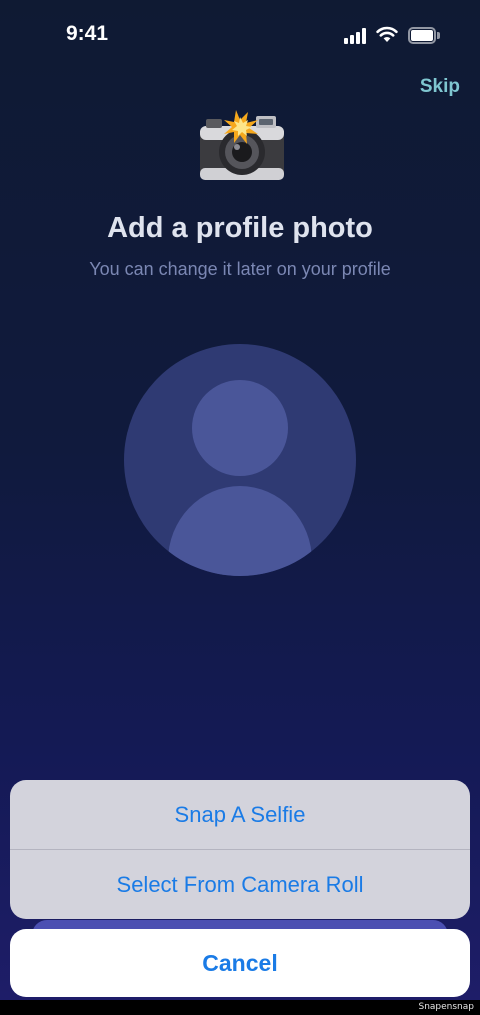 The width and height of the screenshot is (480, 1015). Describe the element at coordinates (240, 814) in the screenshot. I see `snap-selfie-option: Snap A Selfie` at that location.